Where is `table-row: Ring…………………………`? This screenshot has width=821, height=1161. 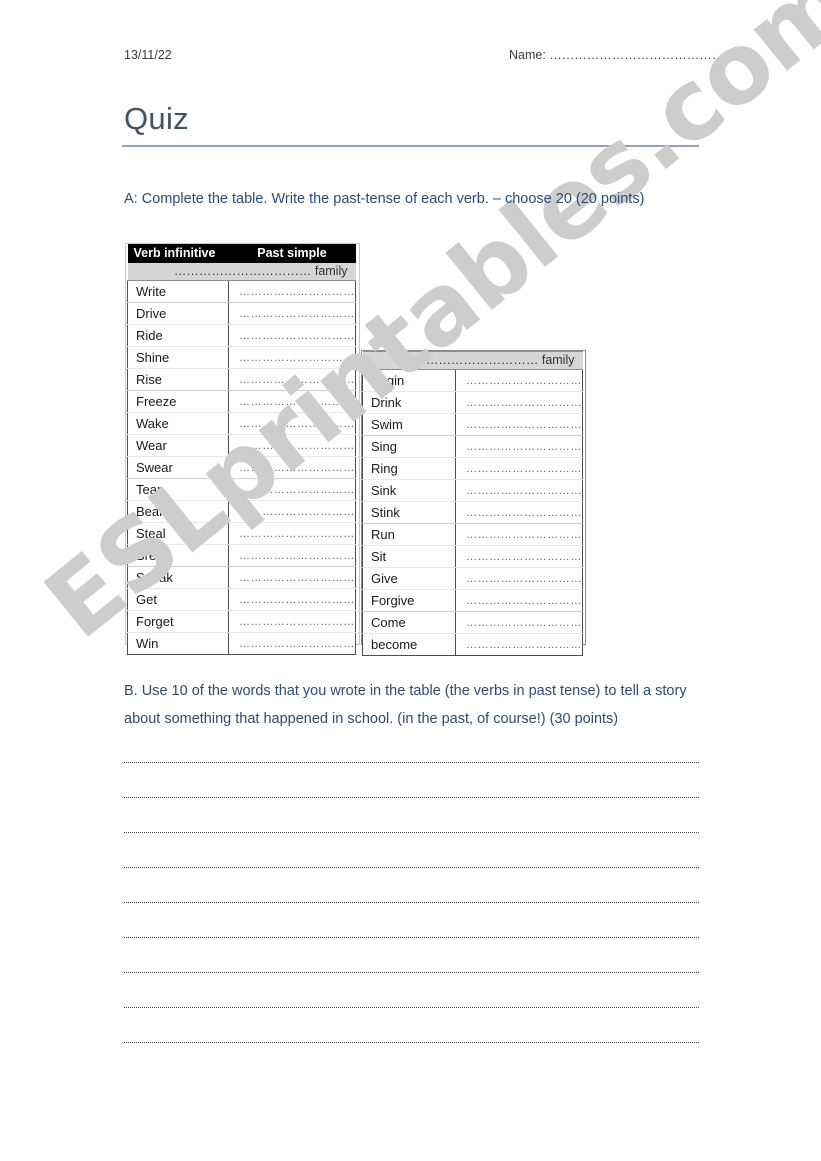 table-row: Ring………………………… is located at coordinates (472, 468).